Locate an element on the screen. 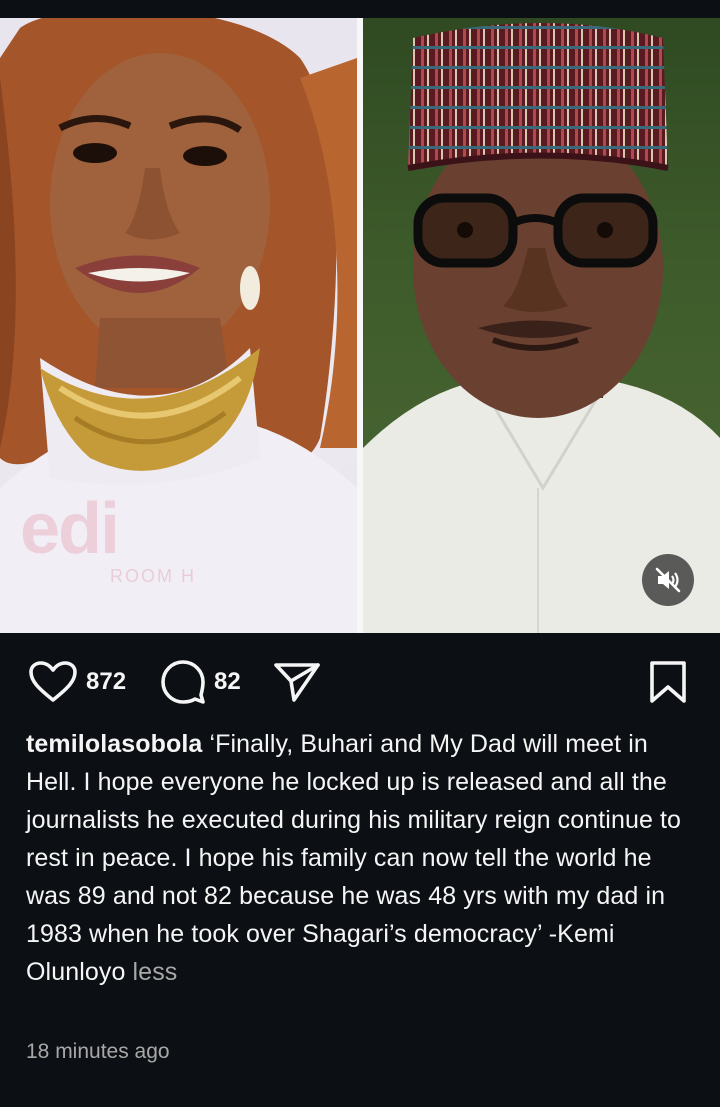  save-button is located at coordinates (668, 682).